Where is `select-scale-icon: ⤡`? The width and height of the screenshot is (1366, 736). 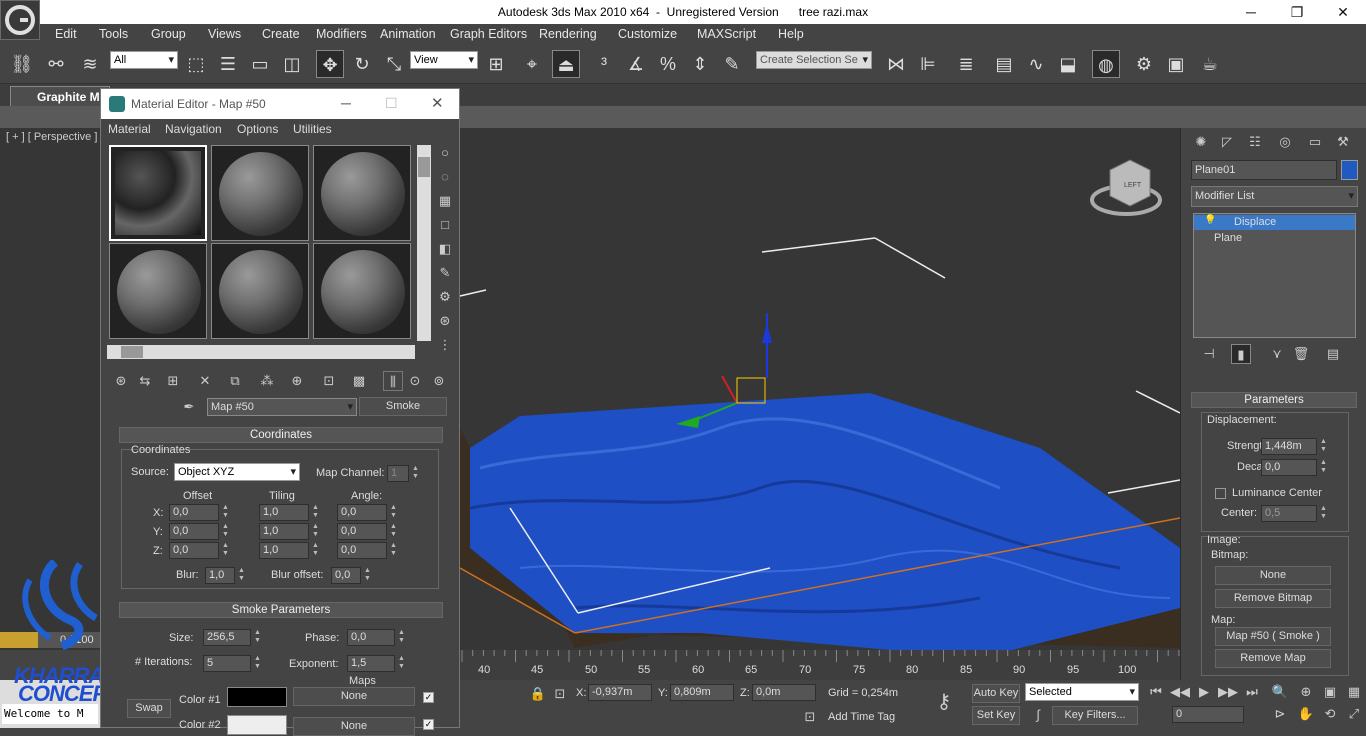
select-scale-icon: ⤡ is located at coordinates (394, 64).